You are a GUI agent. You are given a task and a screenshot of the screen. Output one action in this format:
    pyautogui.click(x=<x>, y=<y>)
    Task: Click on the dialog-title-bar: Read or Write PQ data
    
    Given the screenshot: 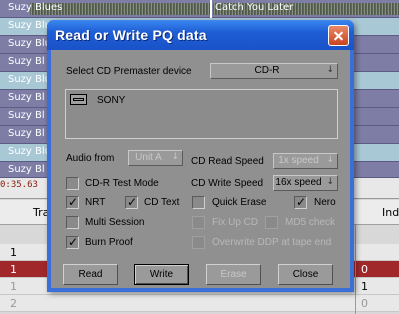 What is the action you would take?
    pyautogui.click(x=200, y=35)
    